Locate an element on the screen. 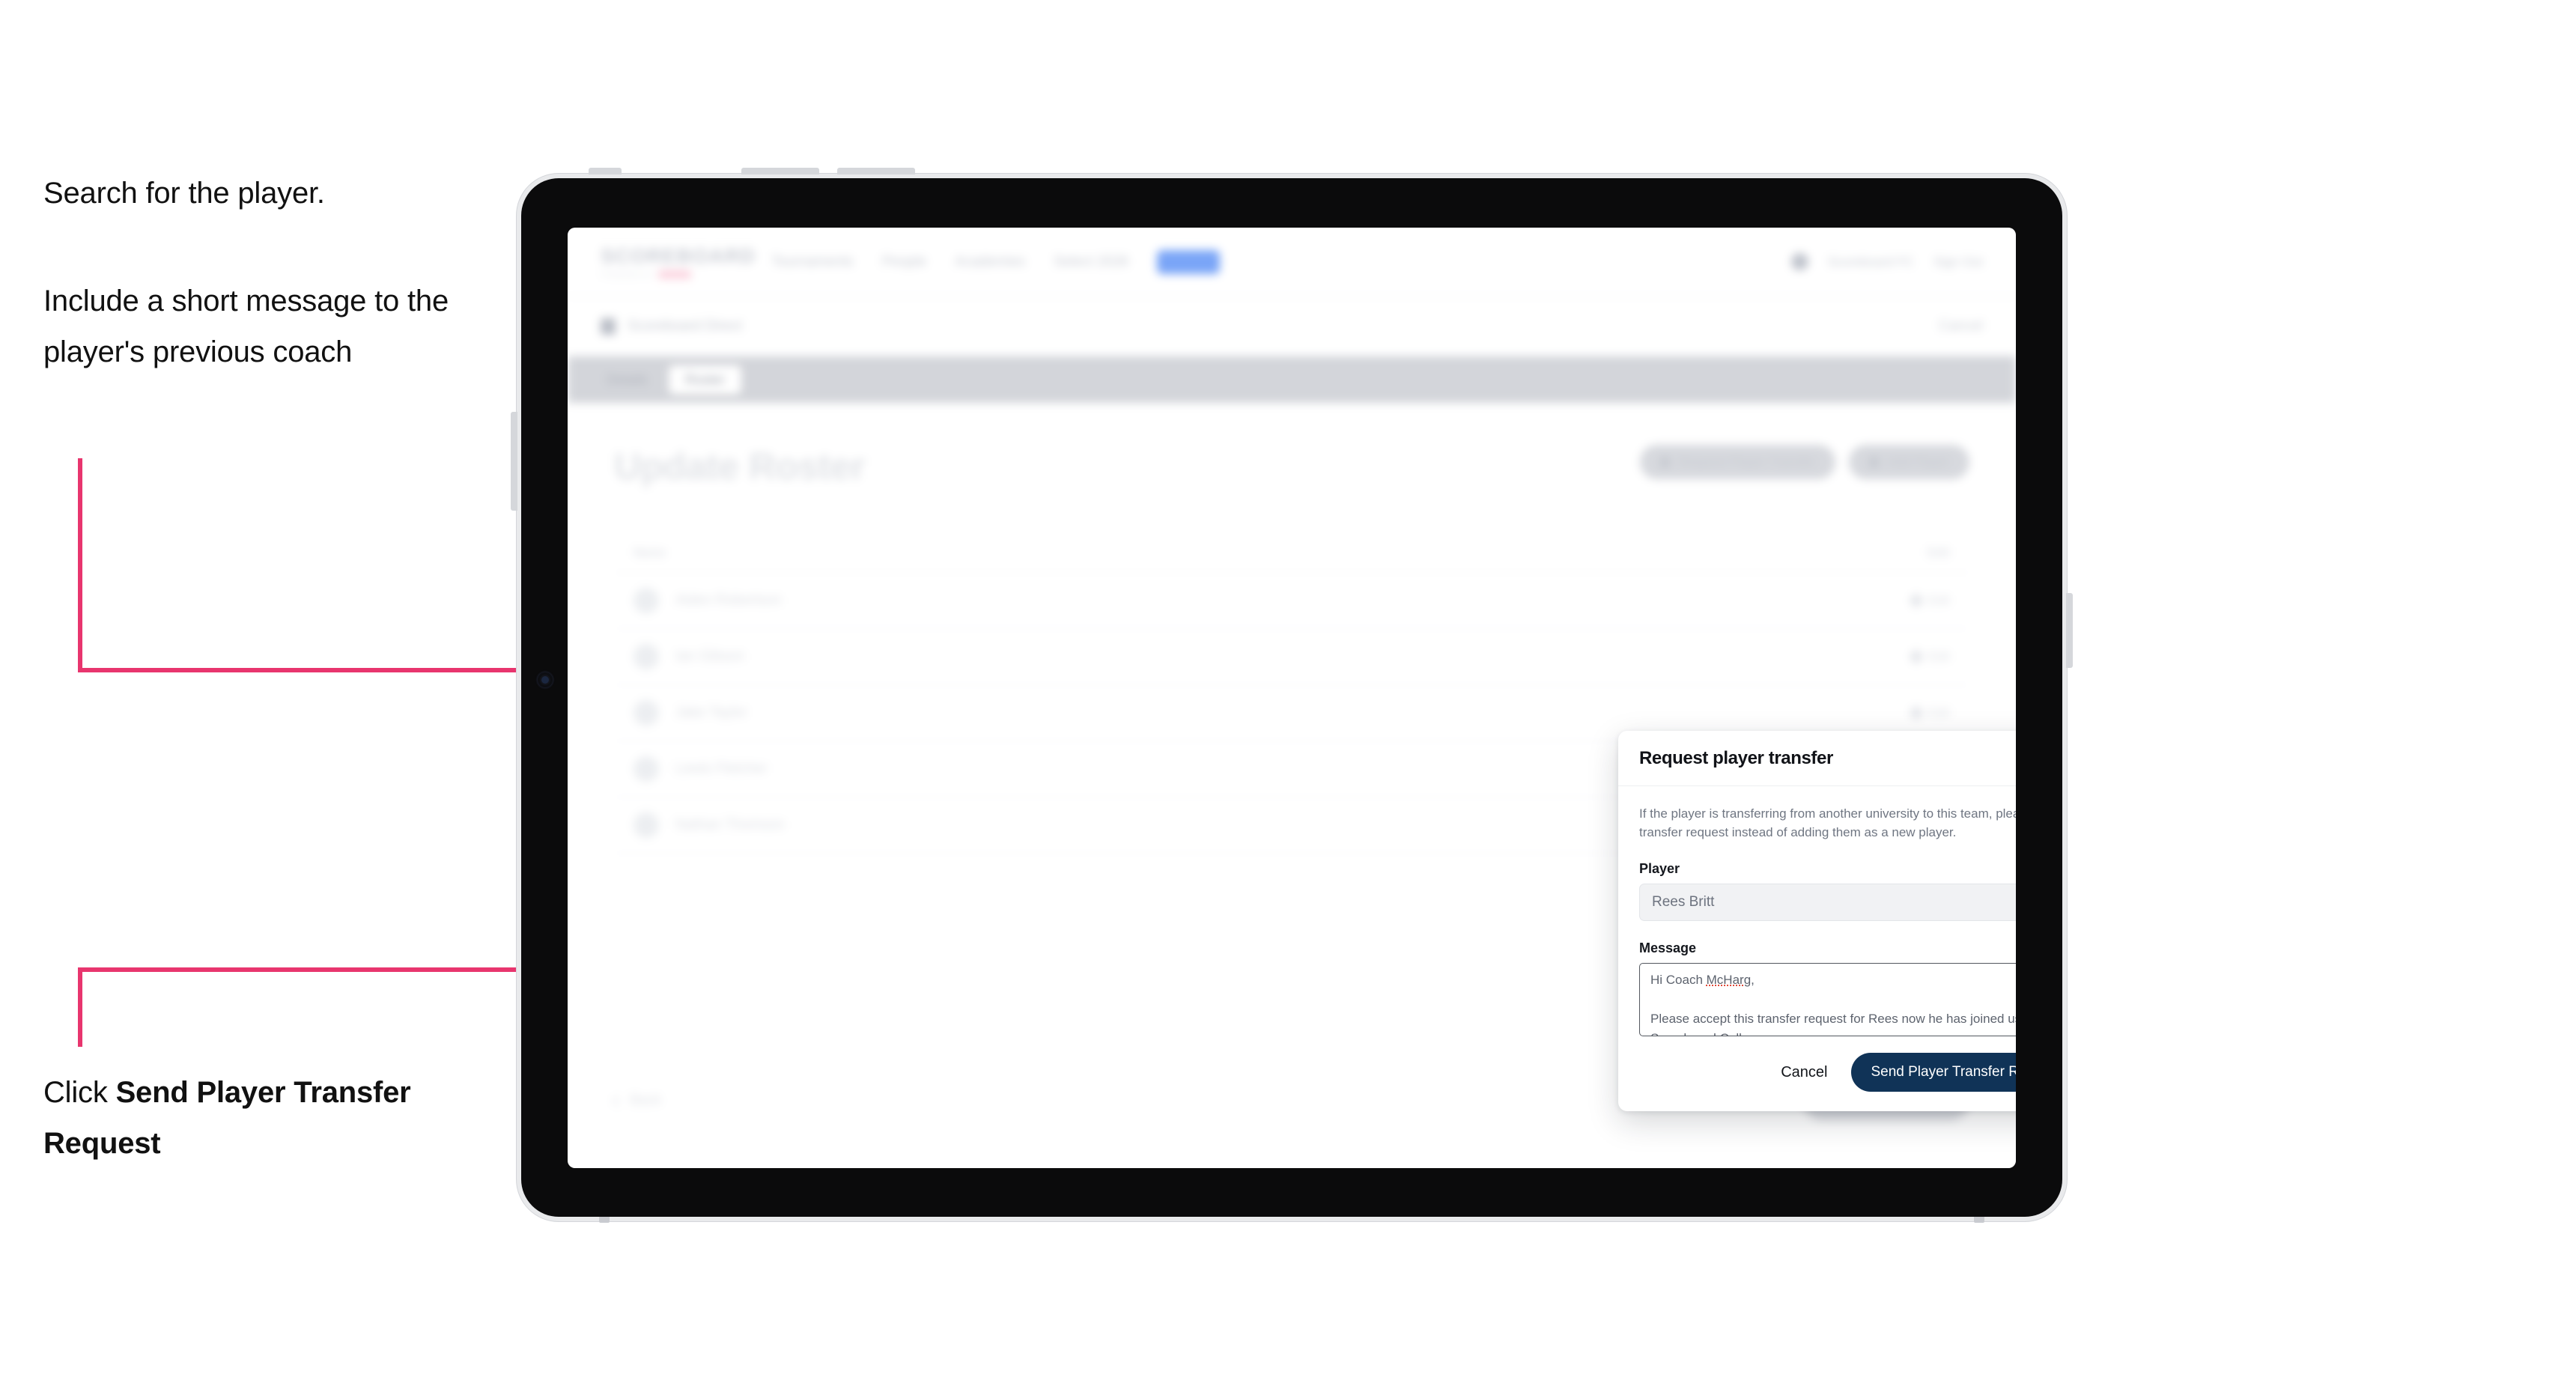 This screenshot has width=2576, height=1386. message-greeting-comma: , is located at coordinates (1753, 980).